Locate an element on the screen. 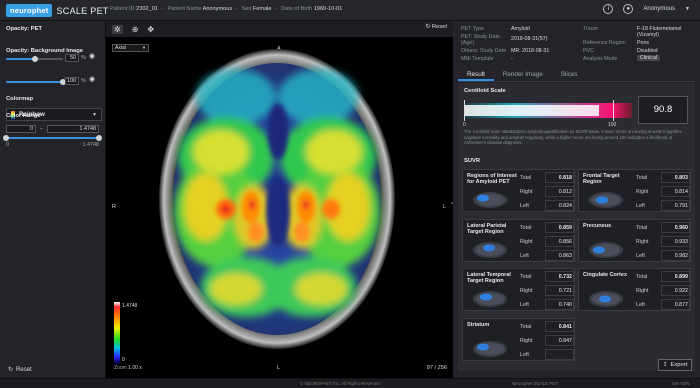 This screenshot has width=700, height=388. suvr-values: Total 0.960 Right 0.933 Left 0.982 is located at coordinates (662, 241).